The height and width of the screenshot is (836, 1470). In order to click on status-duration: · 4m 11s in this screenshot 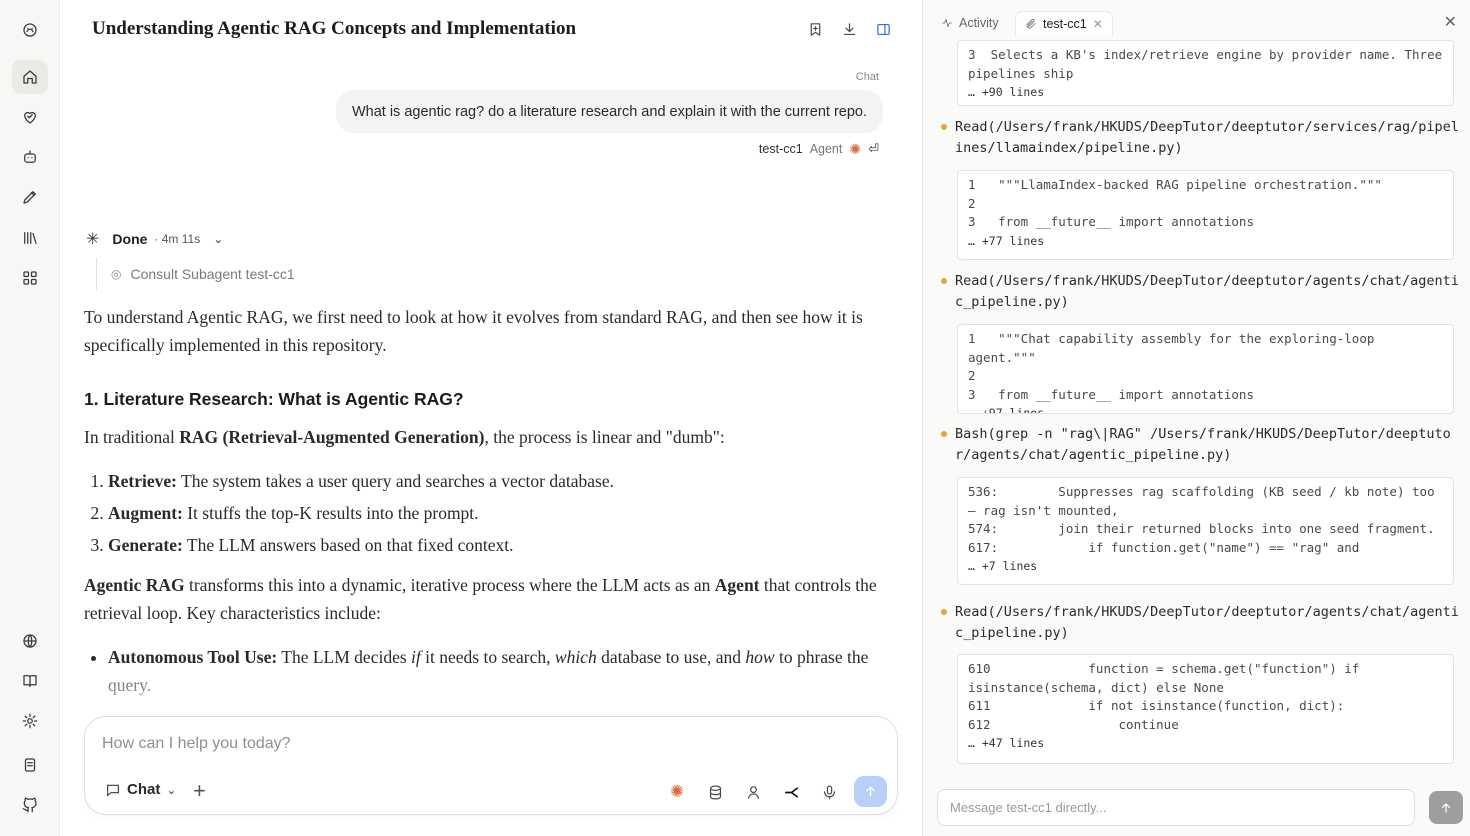, I will do `click(177, 239)`.